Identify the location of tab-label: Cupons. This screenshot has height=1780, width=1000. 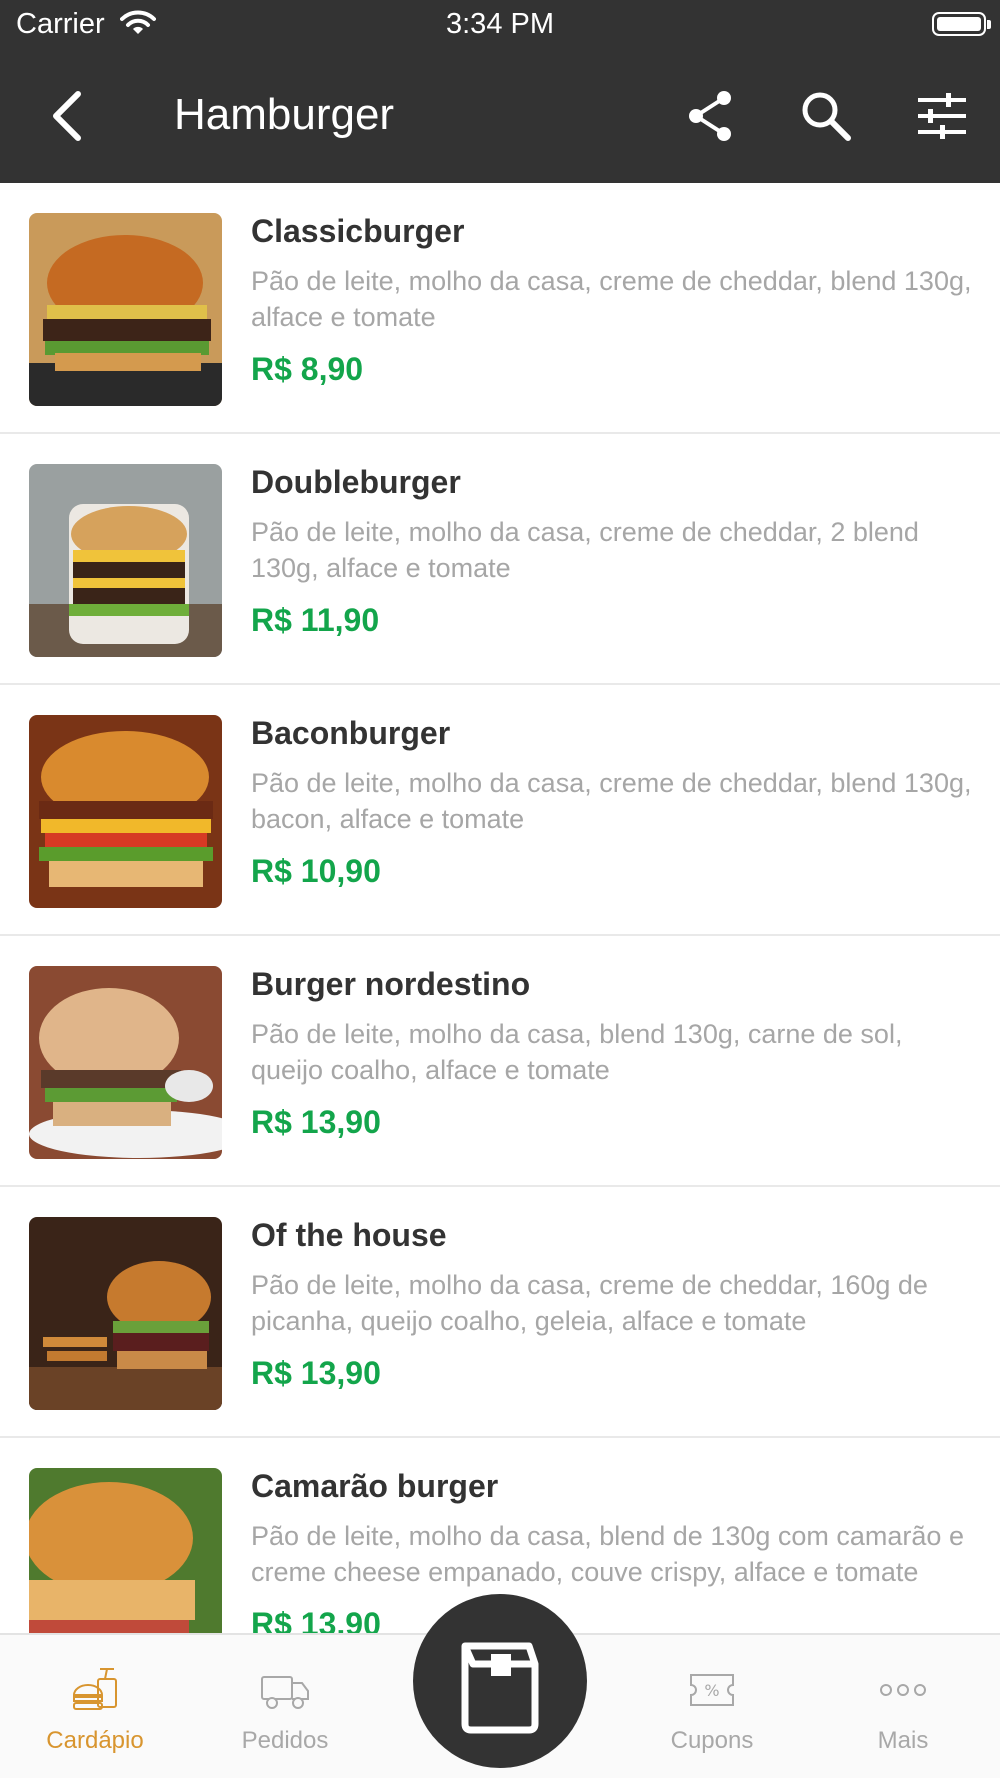
(712, 1740).